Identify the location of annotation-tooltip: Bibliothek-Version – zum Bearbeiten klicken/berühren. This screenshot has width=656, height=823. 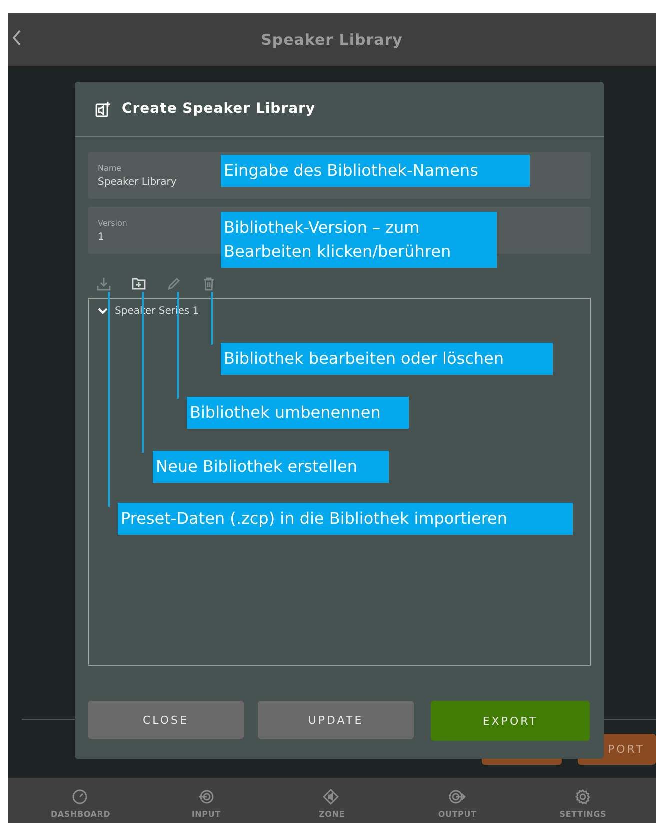
(359, 240).